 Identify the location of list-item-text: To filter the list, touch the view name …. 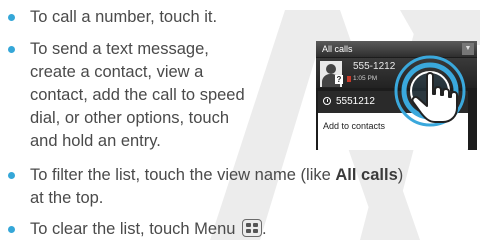
(216, 175).